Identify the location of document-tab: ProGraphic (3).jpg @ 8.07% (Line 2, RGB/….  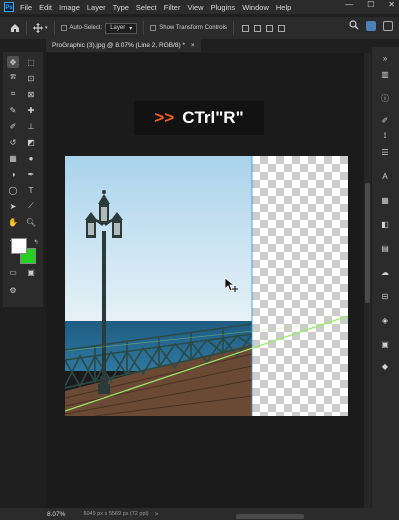
(123, 45).